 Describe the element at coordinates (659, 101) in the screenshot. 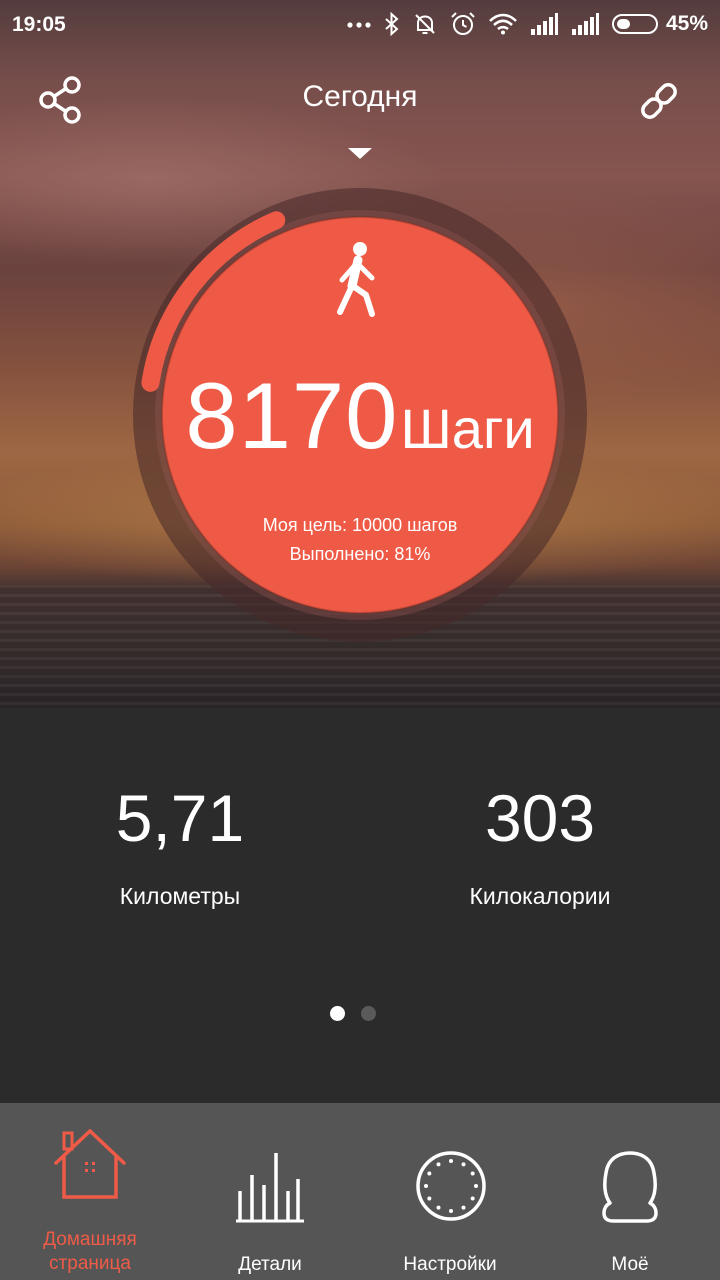

I see `link-icon` at that location.